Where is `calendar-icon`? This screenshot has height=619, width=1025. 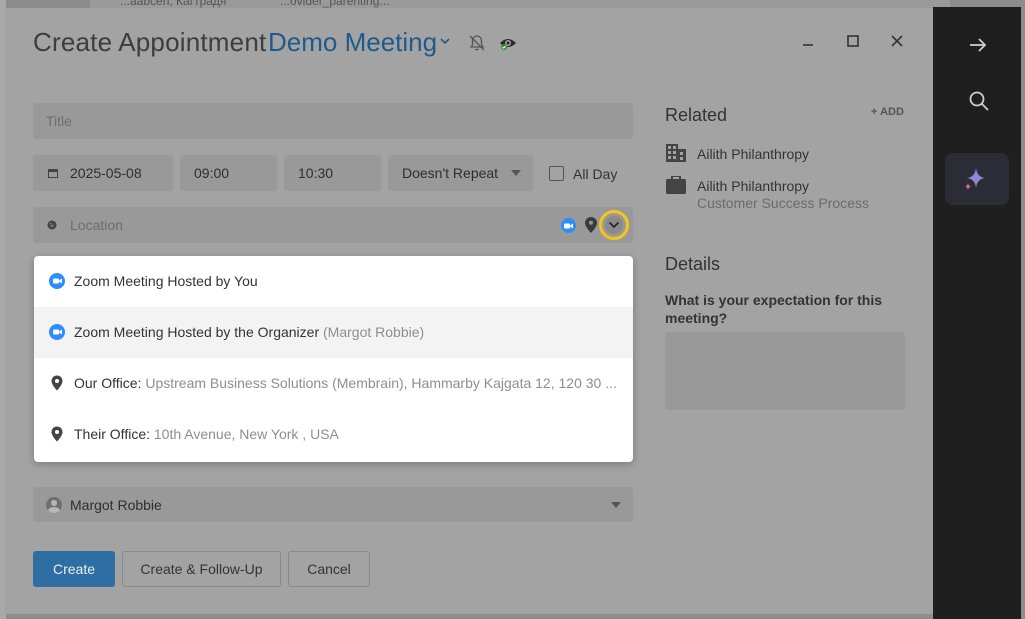
calendar-icon is located at coordinates (53, 173).